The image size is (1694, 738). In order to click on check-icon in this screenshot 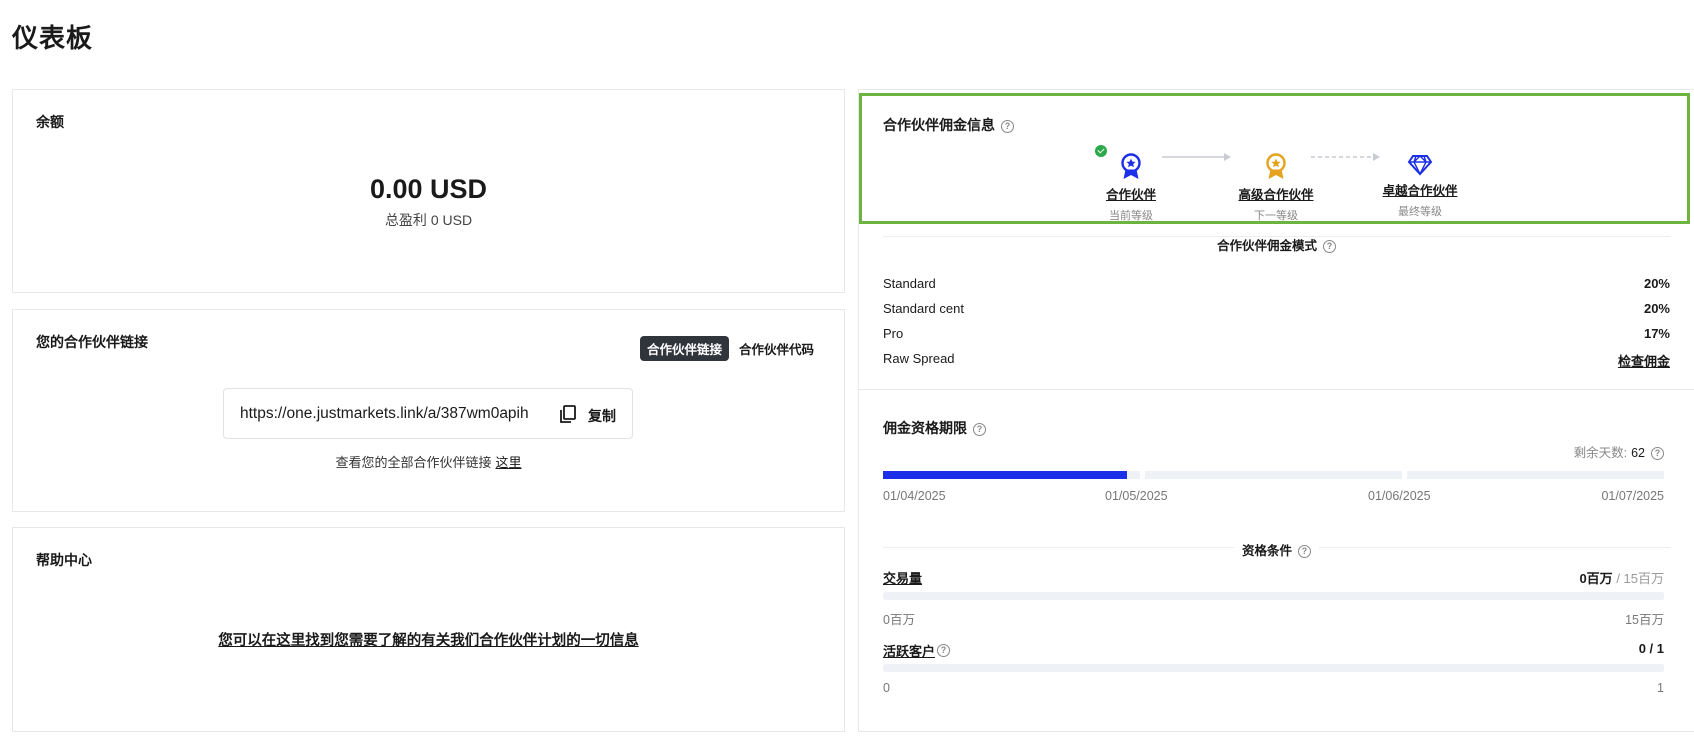, I will do `click(1101, 151)`.